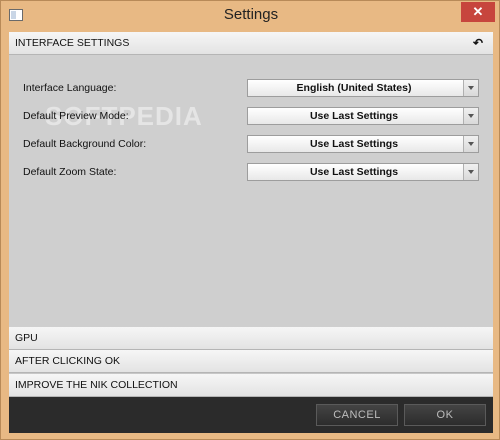  I want to click on interface-language-label: Interface Language:, so click(70, 88).